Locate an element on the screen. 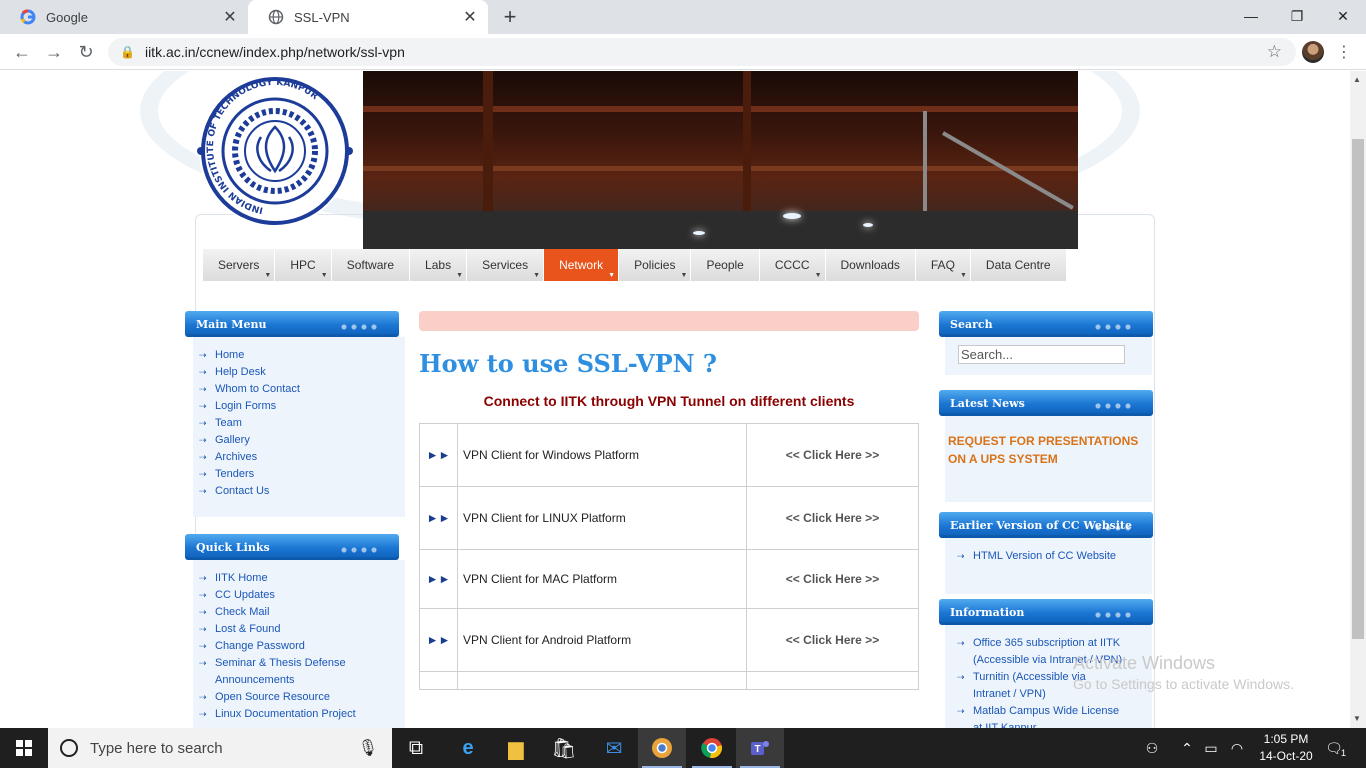 This screenshot has width=1366, height=768. page-scrollbar: ▲ ▼ is located at coordinates (1358, 399).